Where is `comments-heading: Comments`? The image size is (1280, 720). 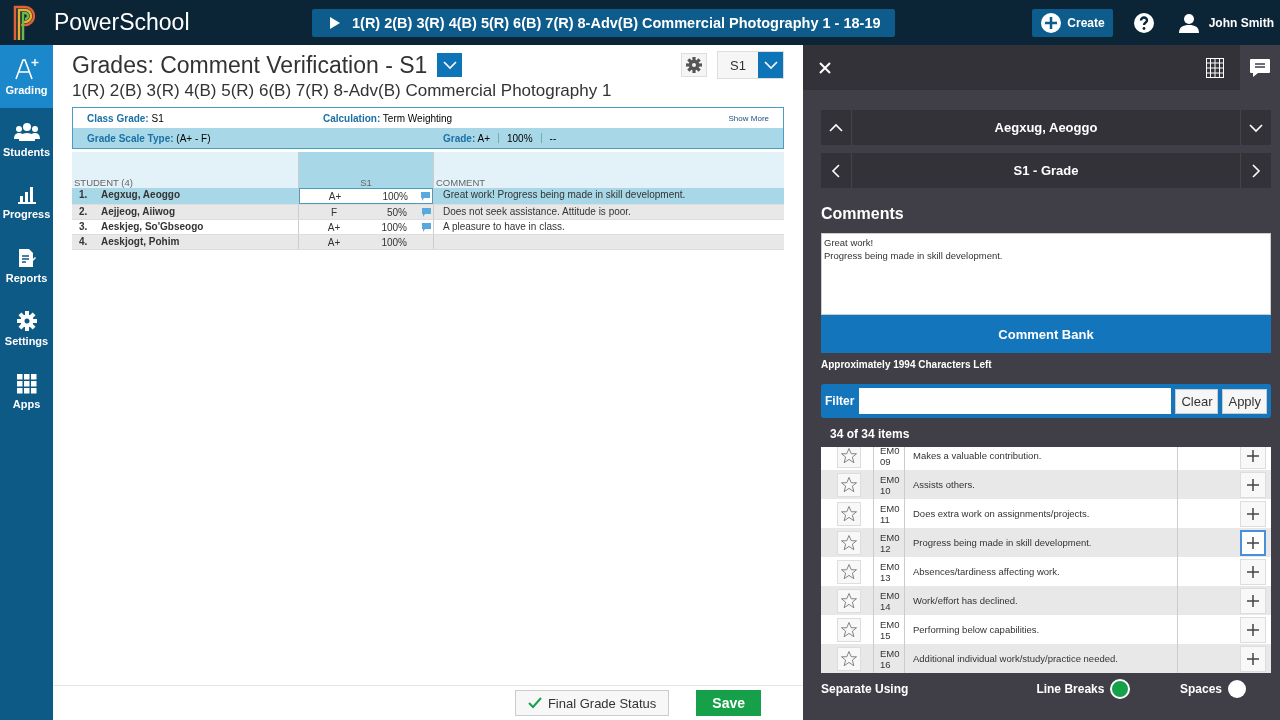 comments-heading: Comments is located at coordinates (863, 214).